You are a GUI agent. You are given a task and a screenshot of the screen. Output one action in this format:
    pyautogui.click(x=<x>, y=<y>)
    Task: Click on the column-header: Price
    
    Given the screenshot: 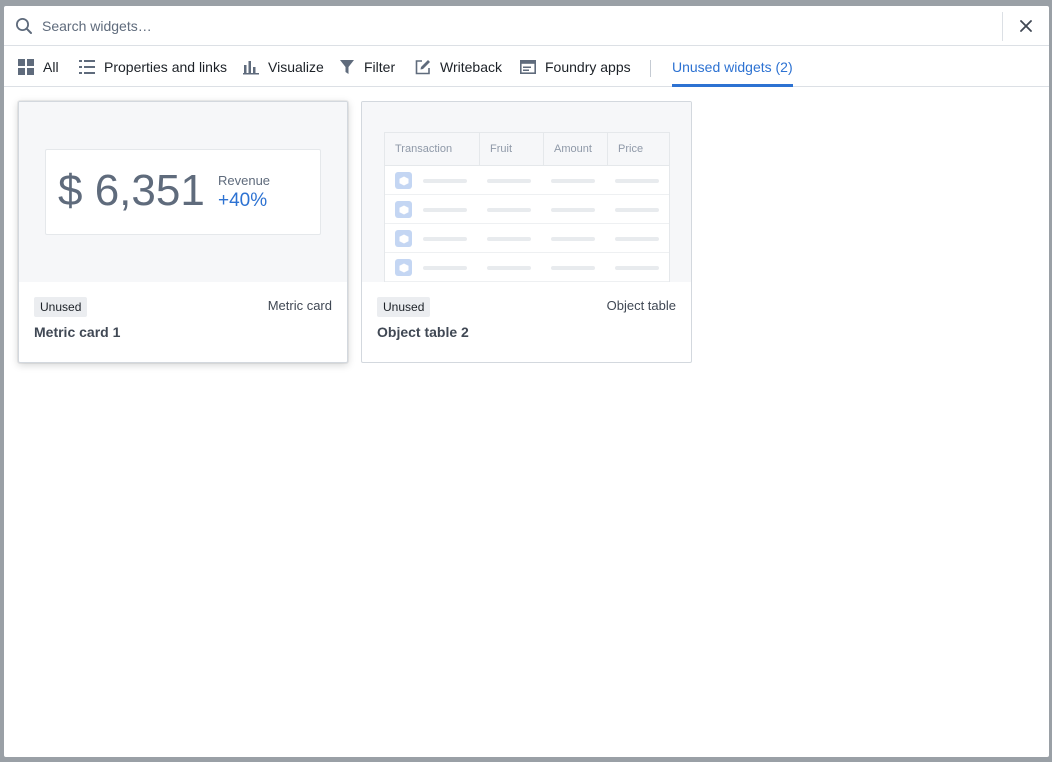 What is the action you would take?
    pyautogui.click(x=631, y=149)
    